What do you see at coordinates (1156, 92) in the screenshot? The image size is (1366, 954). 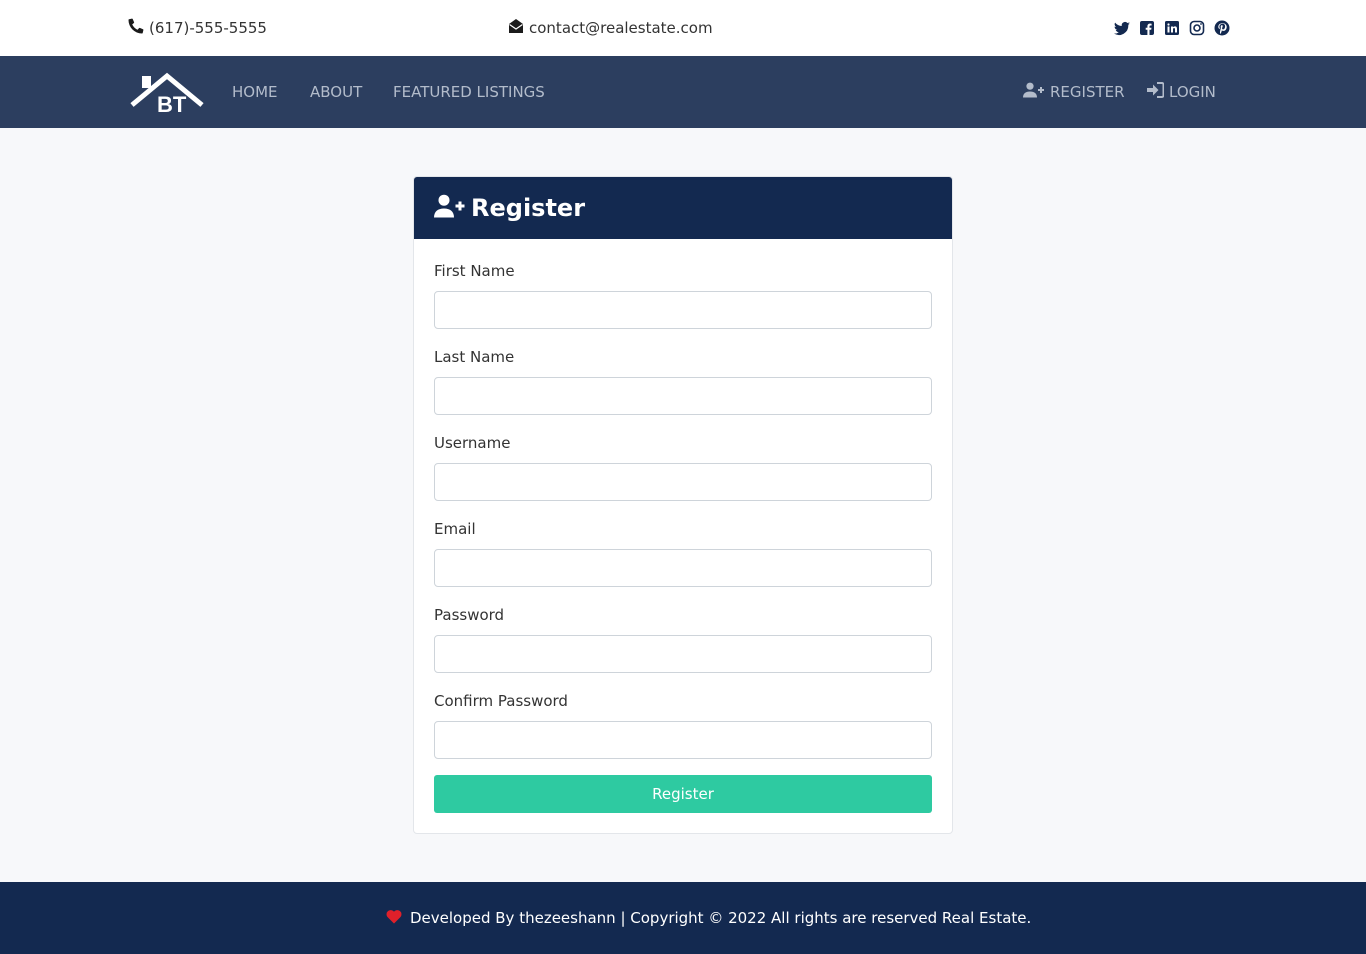 I see `sign-in-icon` at bounding box center [1156, 92].